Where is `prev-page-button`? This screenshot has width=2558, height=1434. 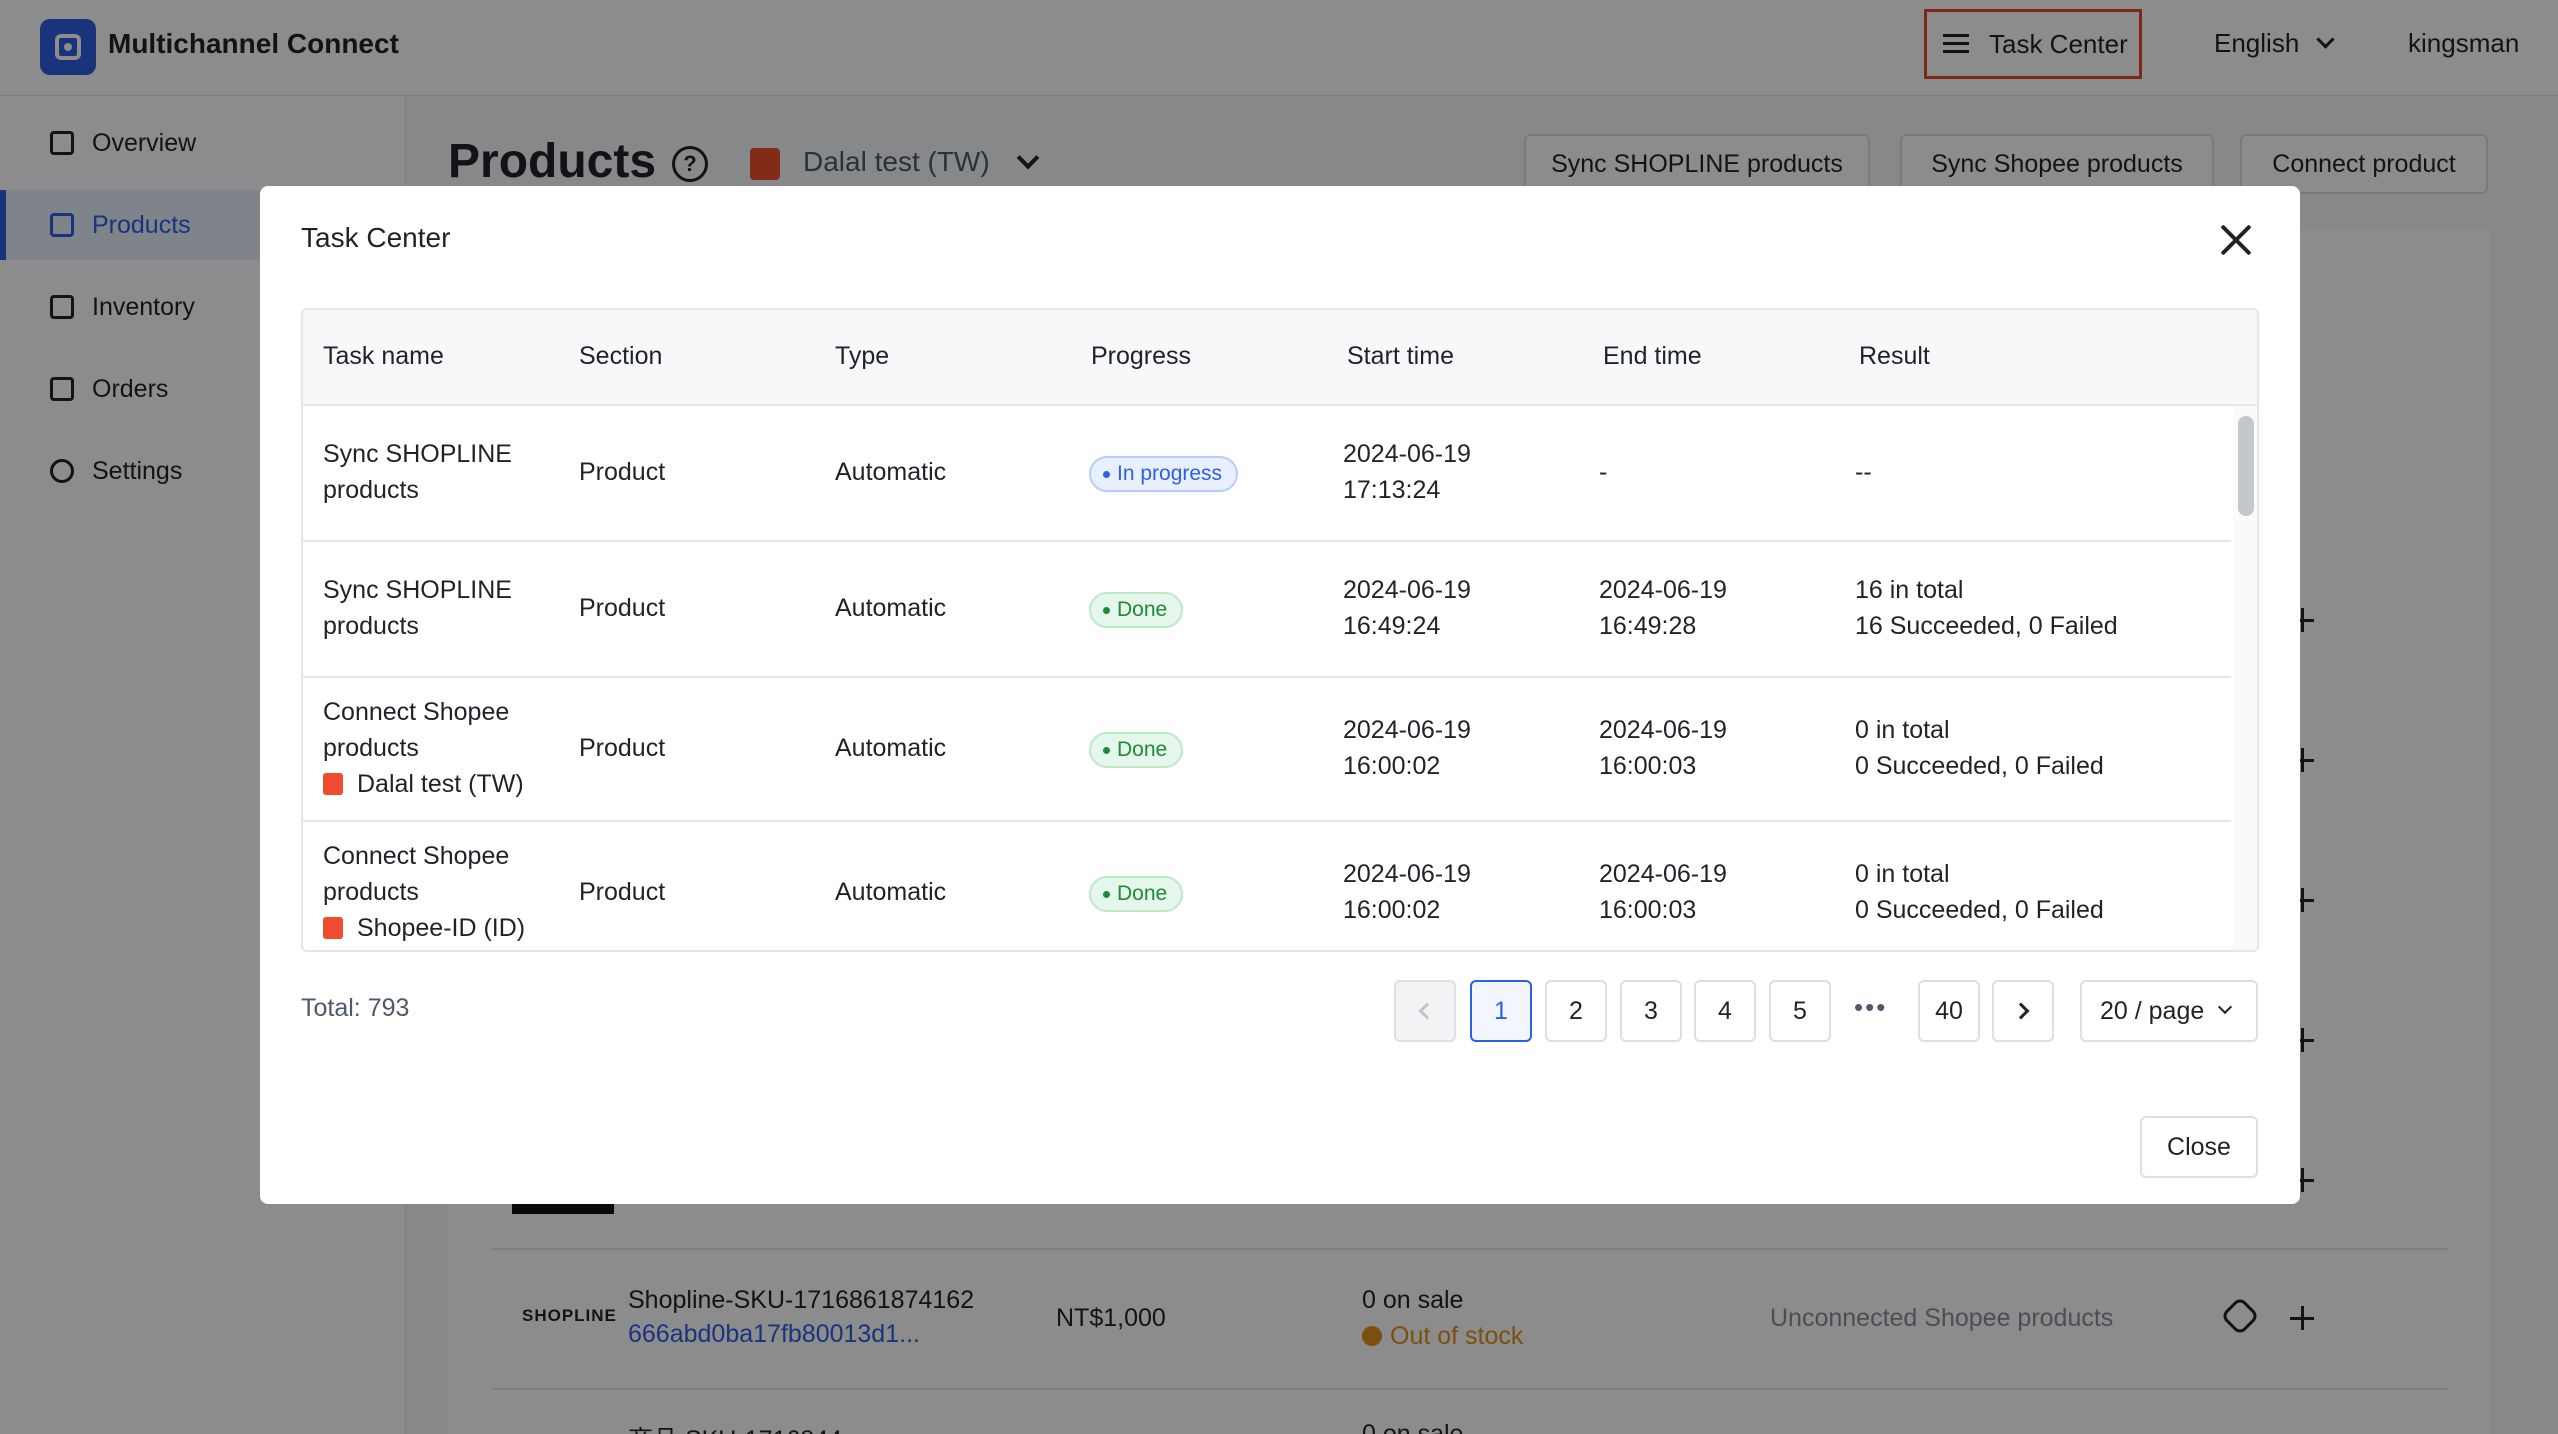
prev-page-button is located at coordinates (1425, 1011).